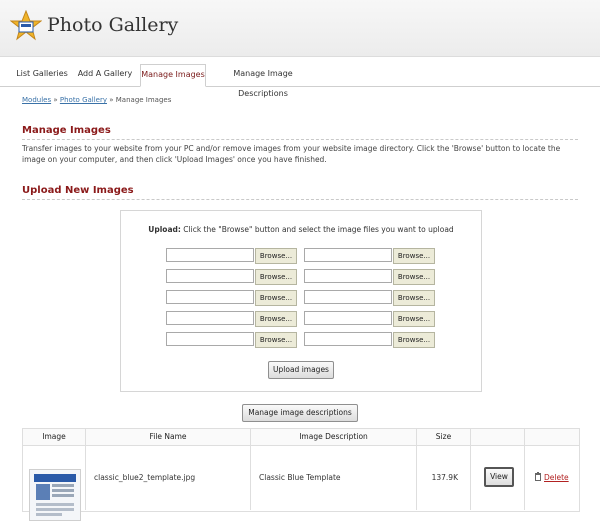 The height and width of the screenshot is (521, 600). What do you see at coordinates (300, 132) in the screenshot?
I see `manage-images-heading: Manage Images` at bounding box center [300, 132].